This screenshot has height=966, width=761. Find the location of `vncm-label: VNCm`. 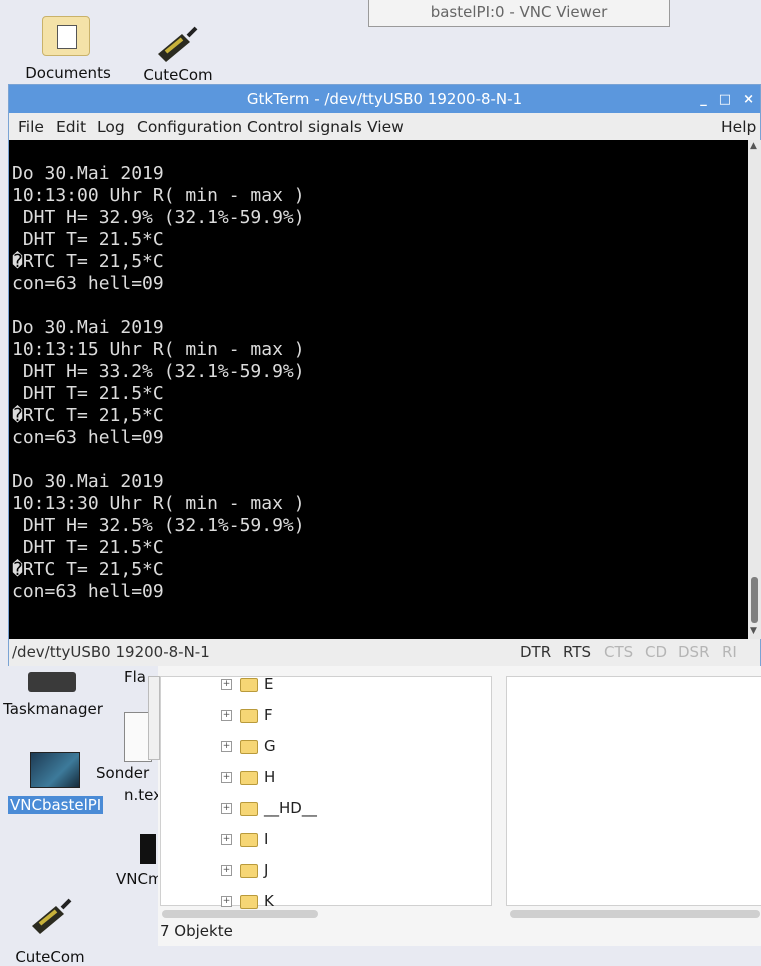

vncm-label: VNCm is located at coordinates (139, 879).